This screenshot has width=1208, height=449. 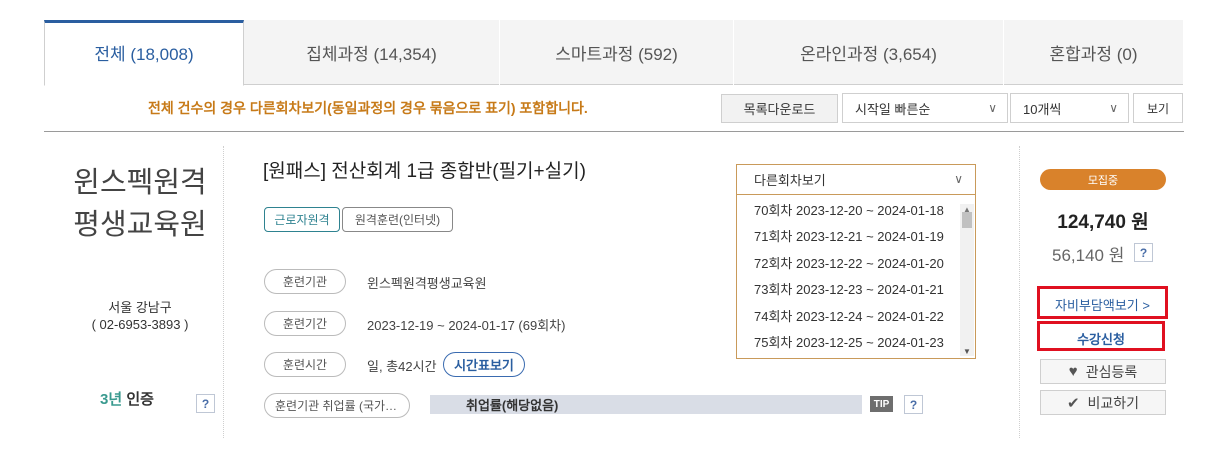 What do you see at coordinates (967, 220) in the screenshot?
I see `scroll-thumb` at bounding box center [967, 220].